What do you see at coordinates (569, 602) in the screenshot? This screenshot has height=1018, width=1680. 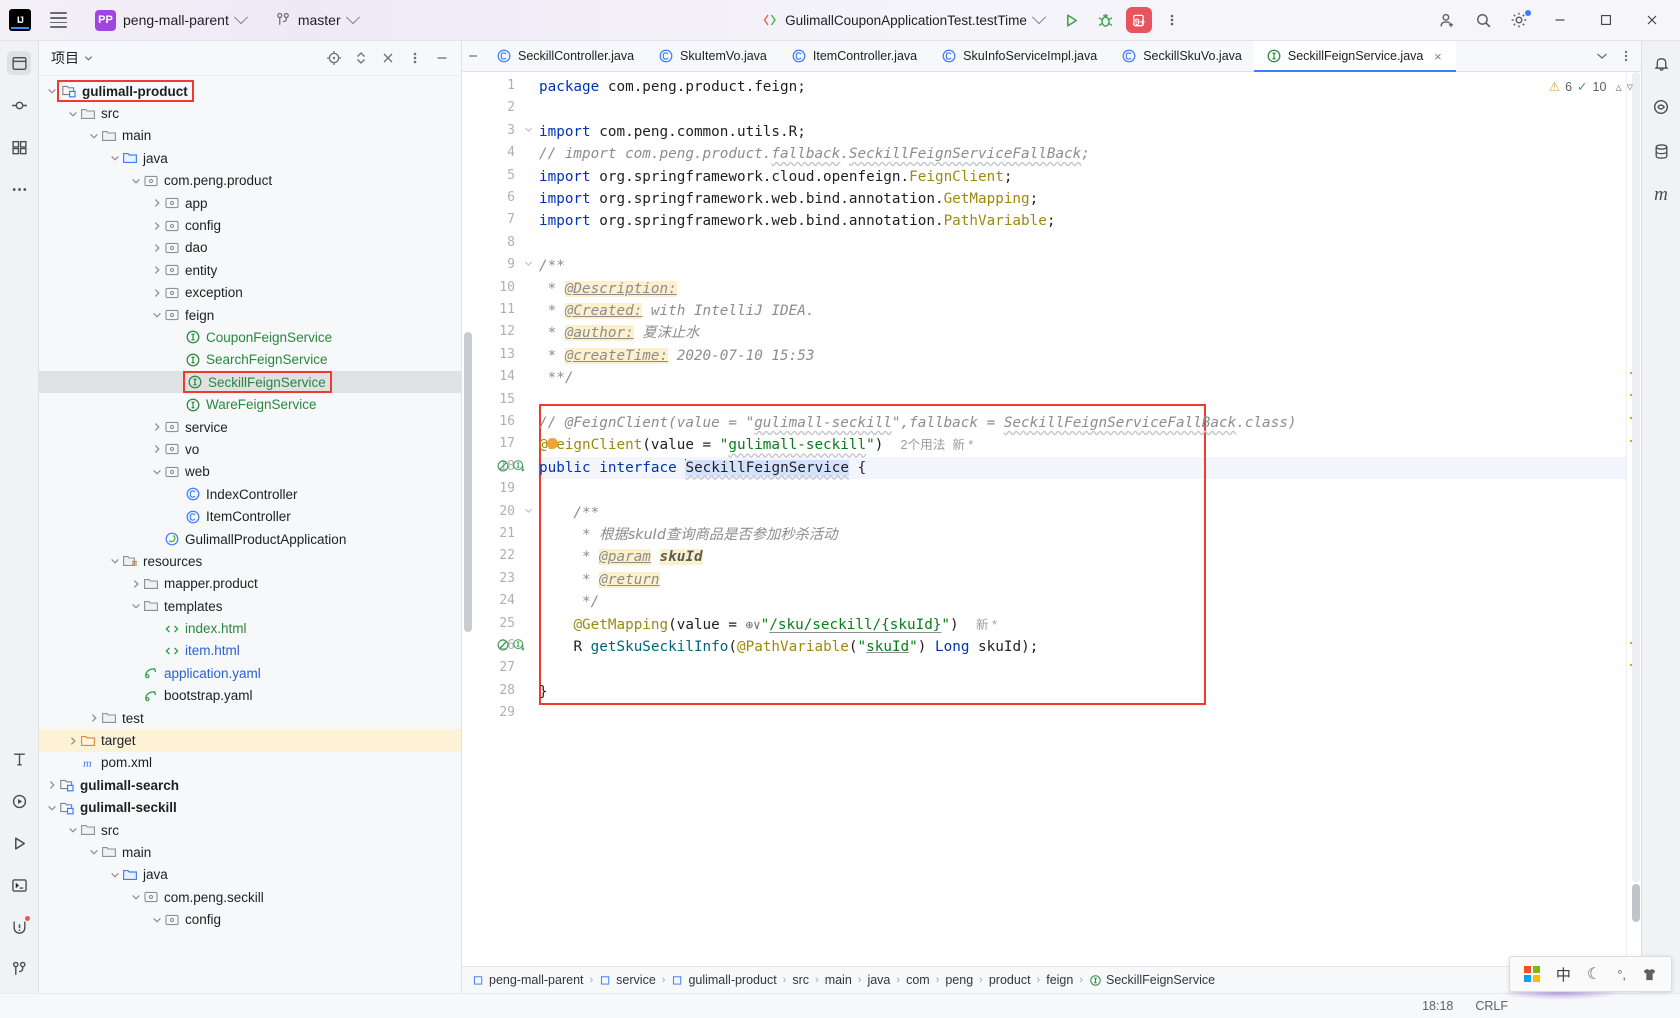 I see `code-line-24: */` at bounding box center [569, 602].